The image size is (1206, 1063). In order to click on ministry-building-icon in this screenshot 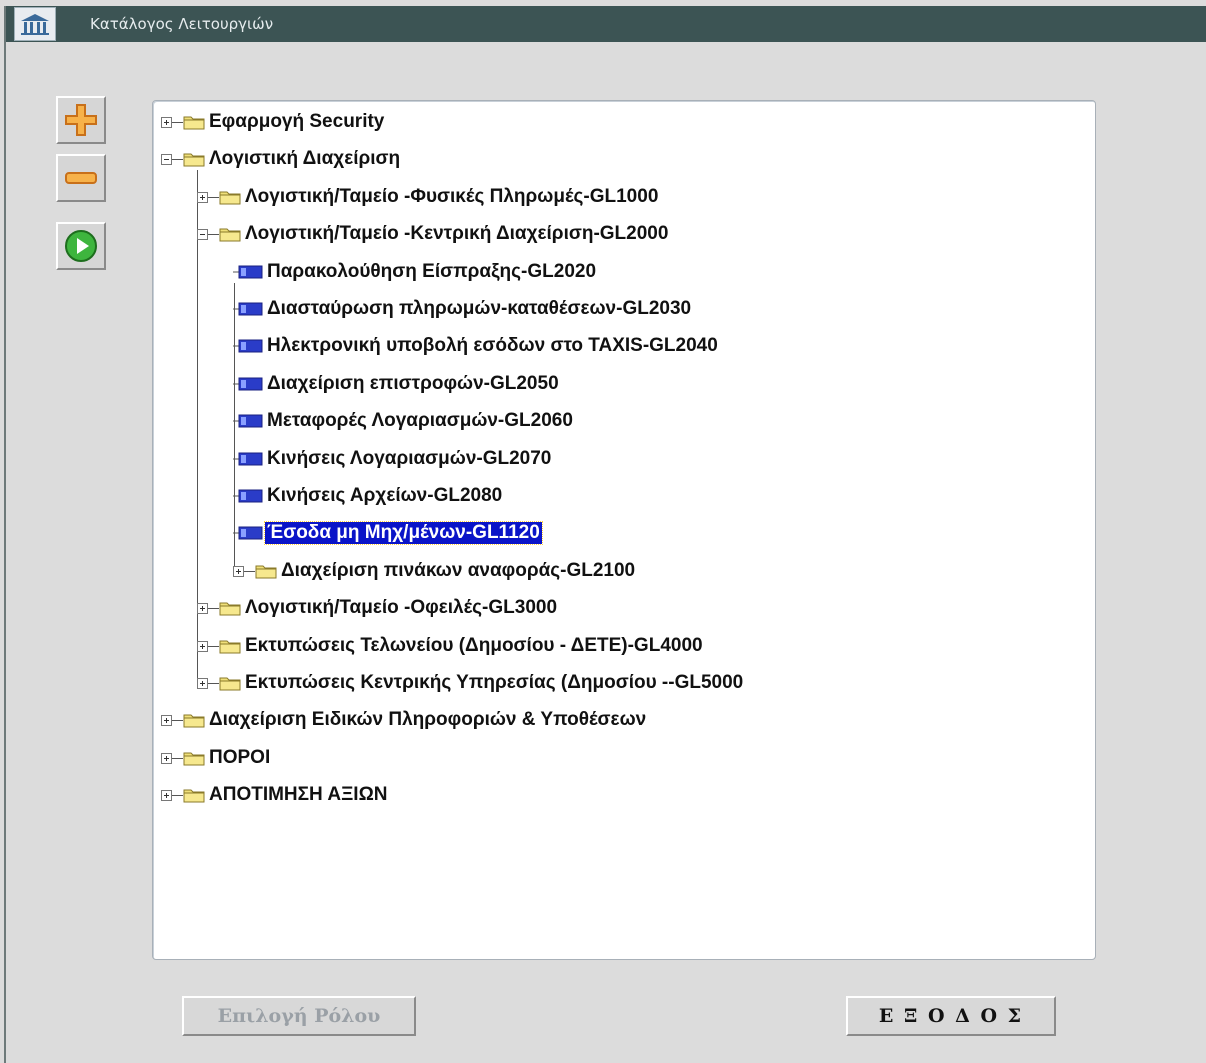, I will do `click(35, 24)`.